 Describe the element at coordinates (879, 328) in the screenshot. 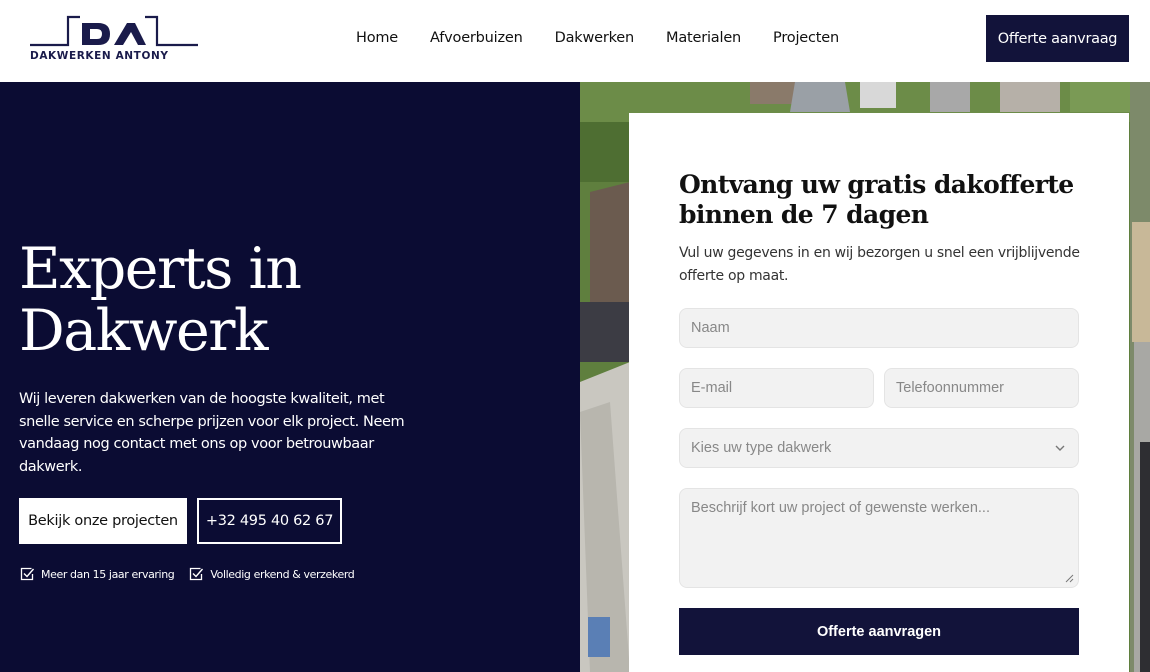

I see `name-field: Naam` at that location.